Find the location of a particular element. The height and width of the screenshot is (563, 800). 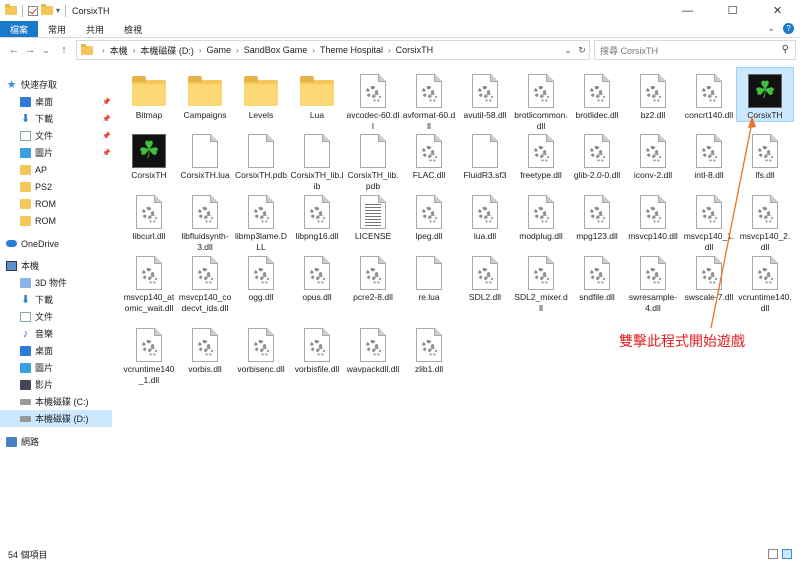

file-item: msvcp140.dll is located at coordinates (653, 215).